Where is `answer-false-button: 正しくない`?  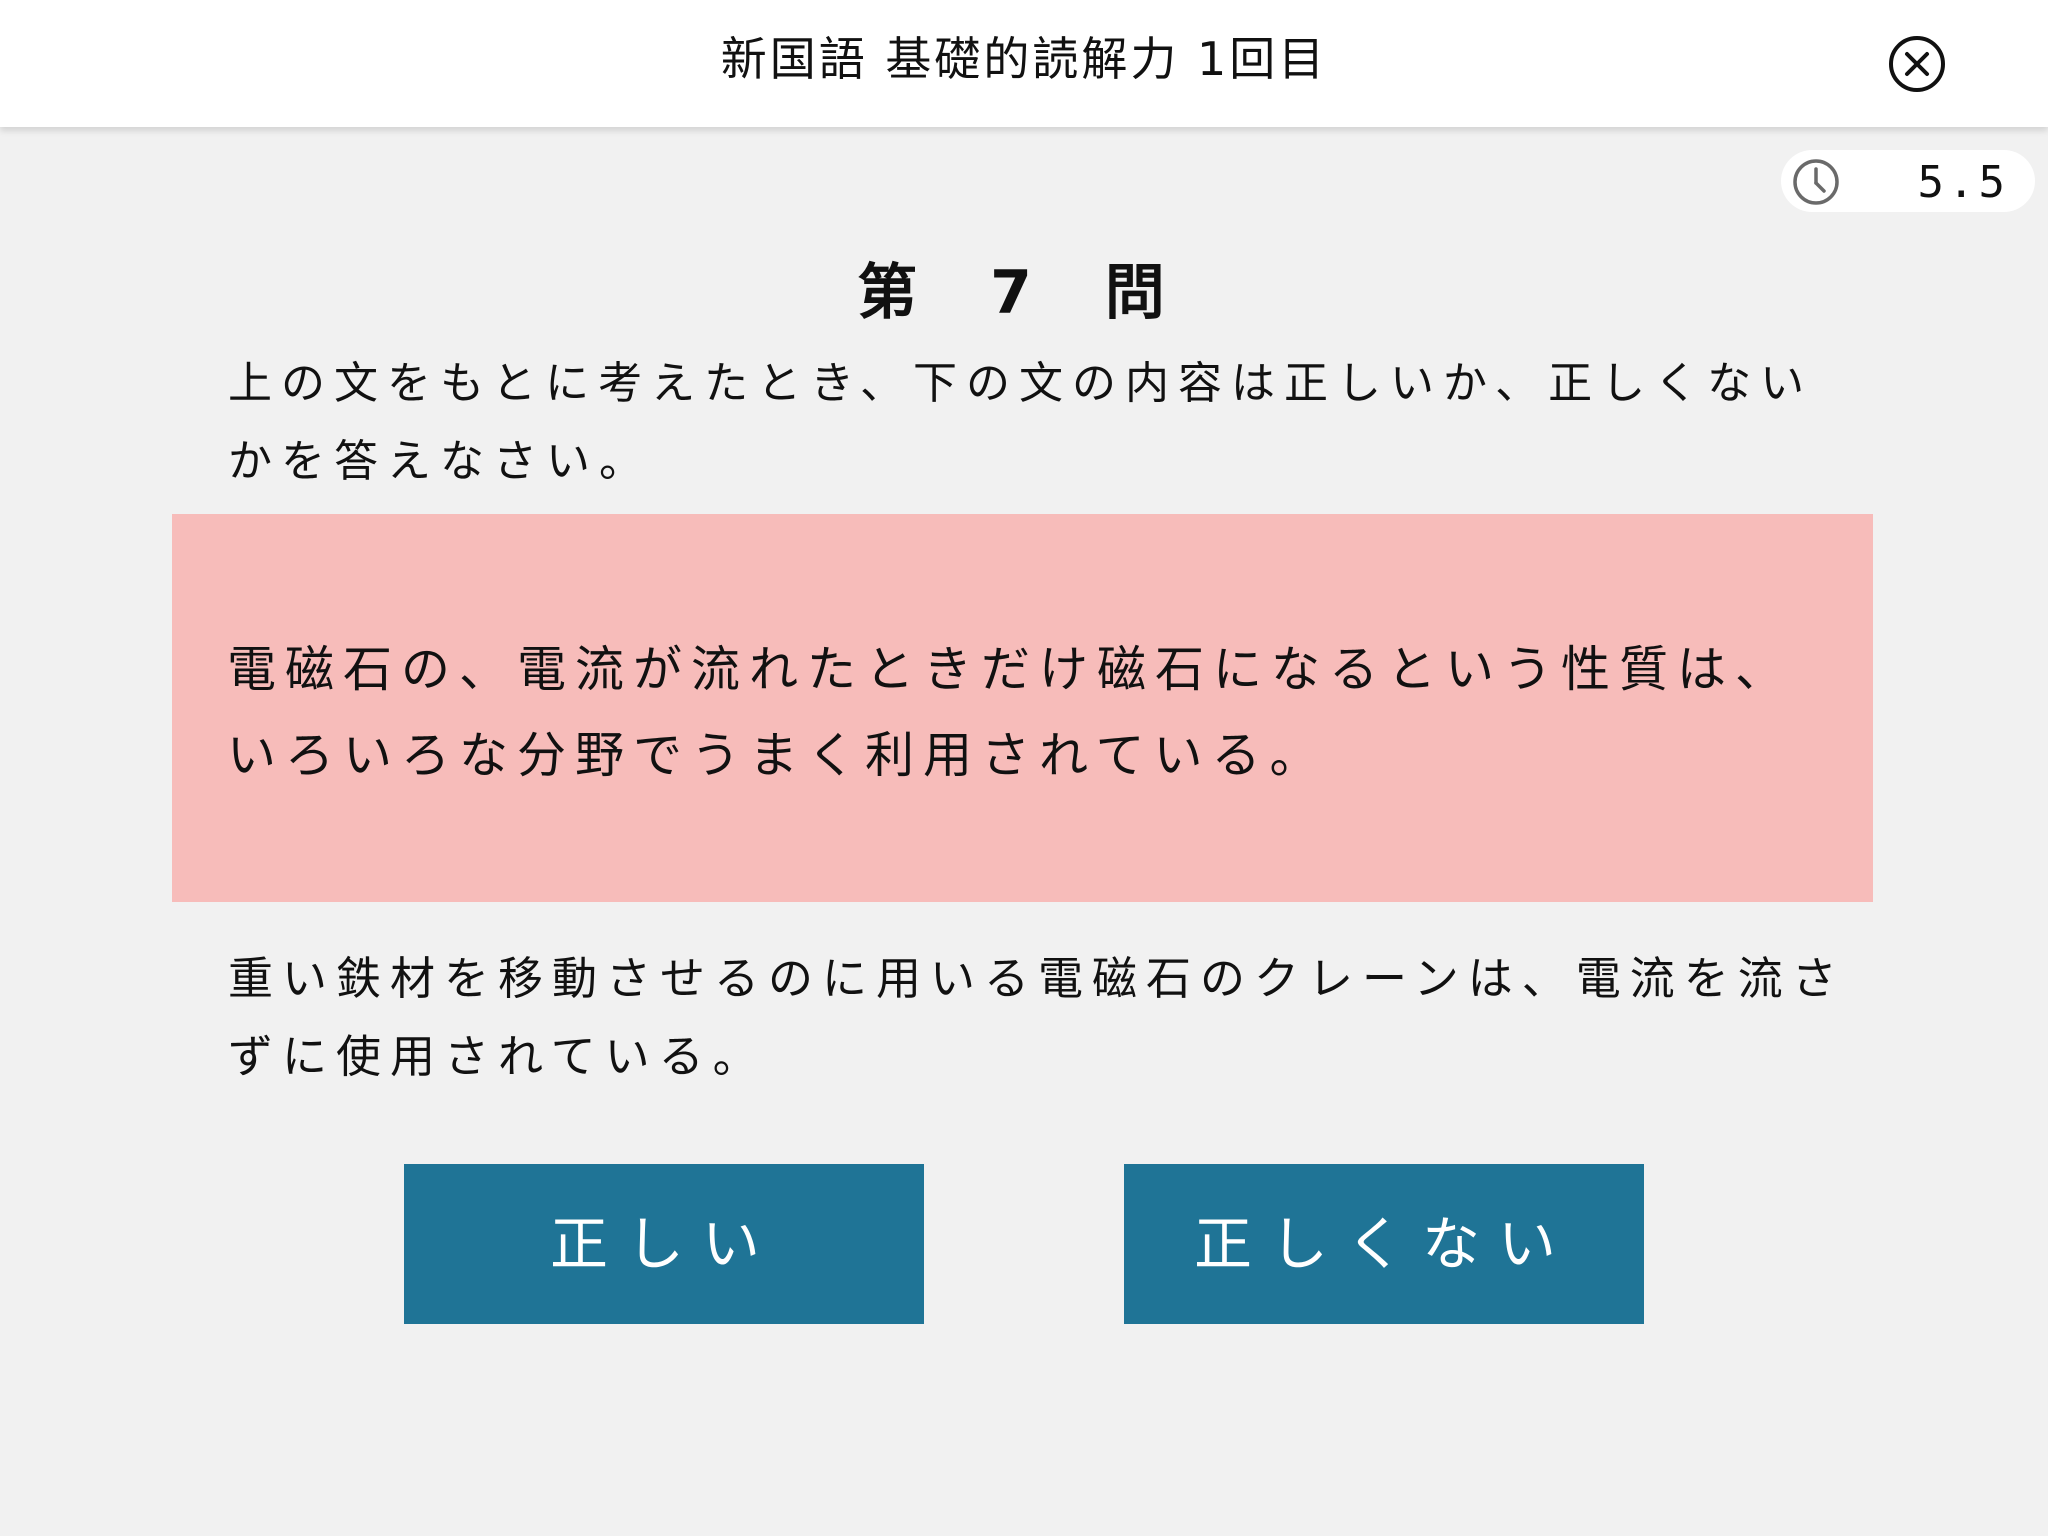 answer-false-button: 正しくない is located at coordinates (1384, 1244).